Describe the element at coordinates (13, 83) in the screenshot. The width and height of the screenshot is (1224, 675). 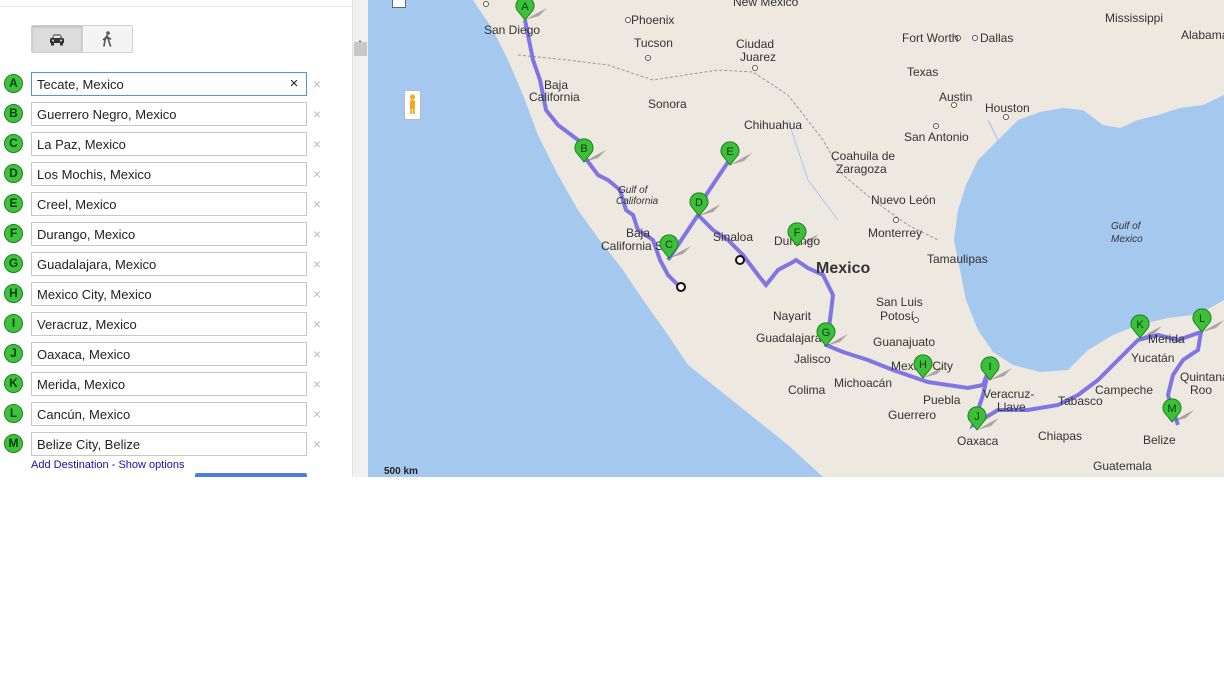
I see `marker-a-icon: A` at that location.